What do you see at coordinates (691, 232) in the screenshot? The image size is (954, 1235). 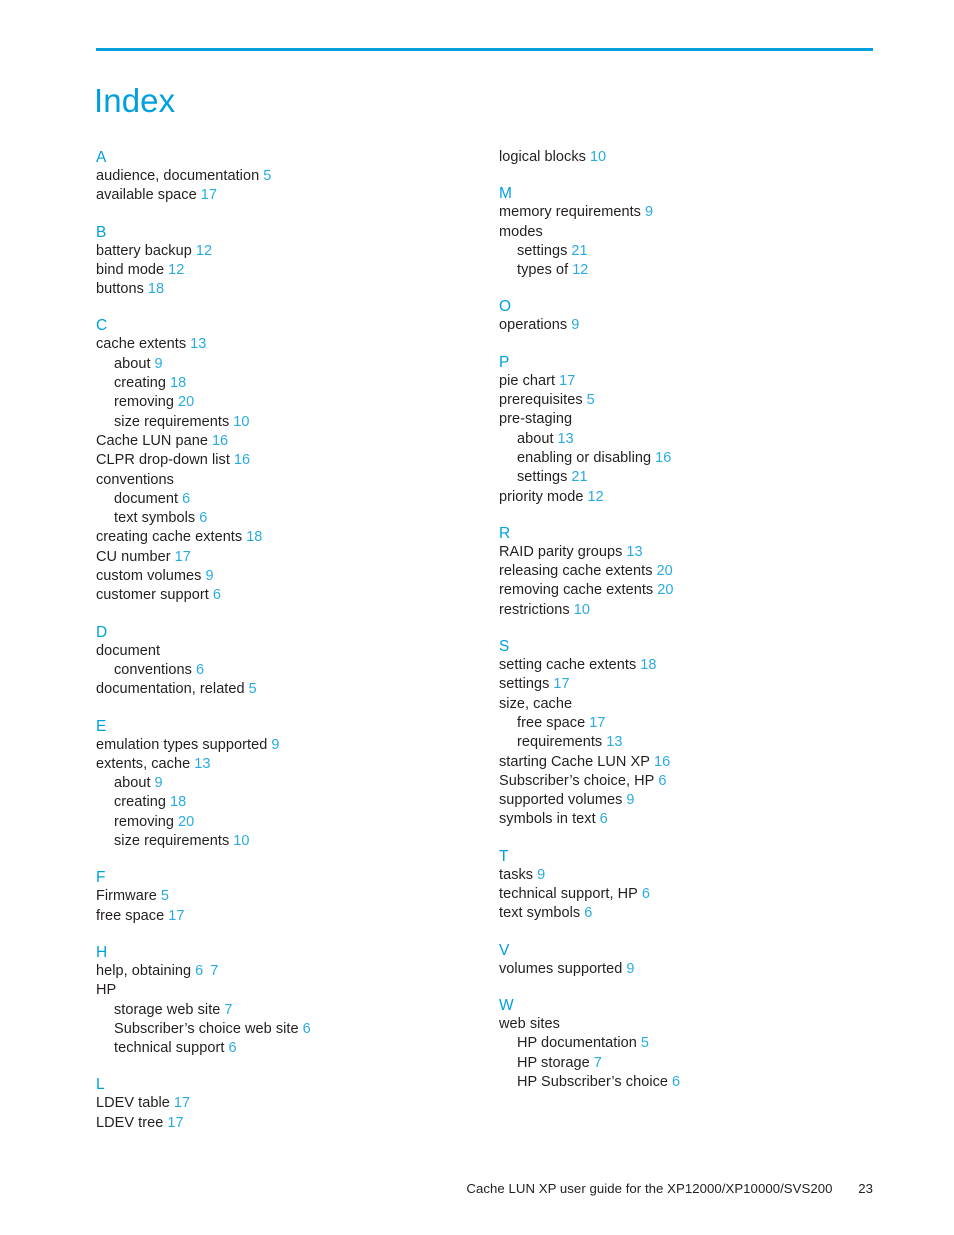 I see `index-entry: modes` at bounding box center [691, 232].